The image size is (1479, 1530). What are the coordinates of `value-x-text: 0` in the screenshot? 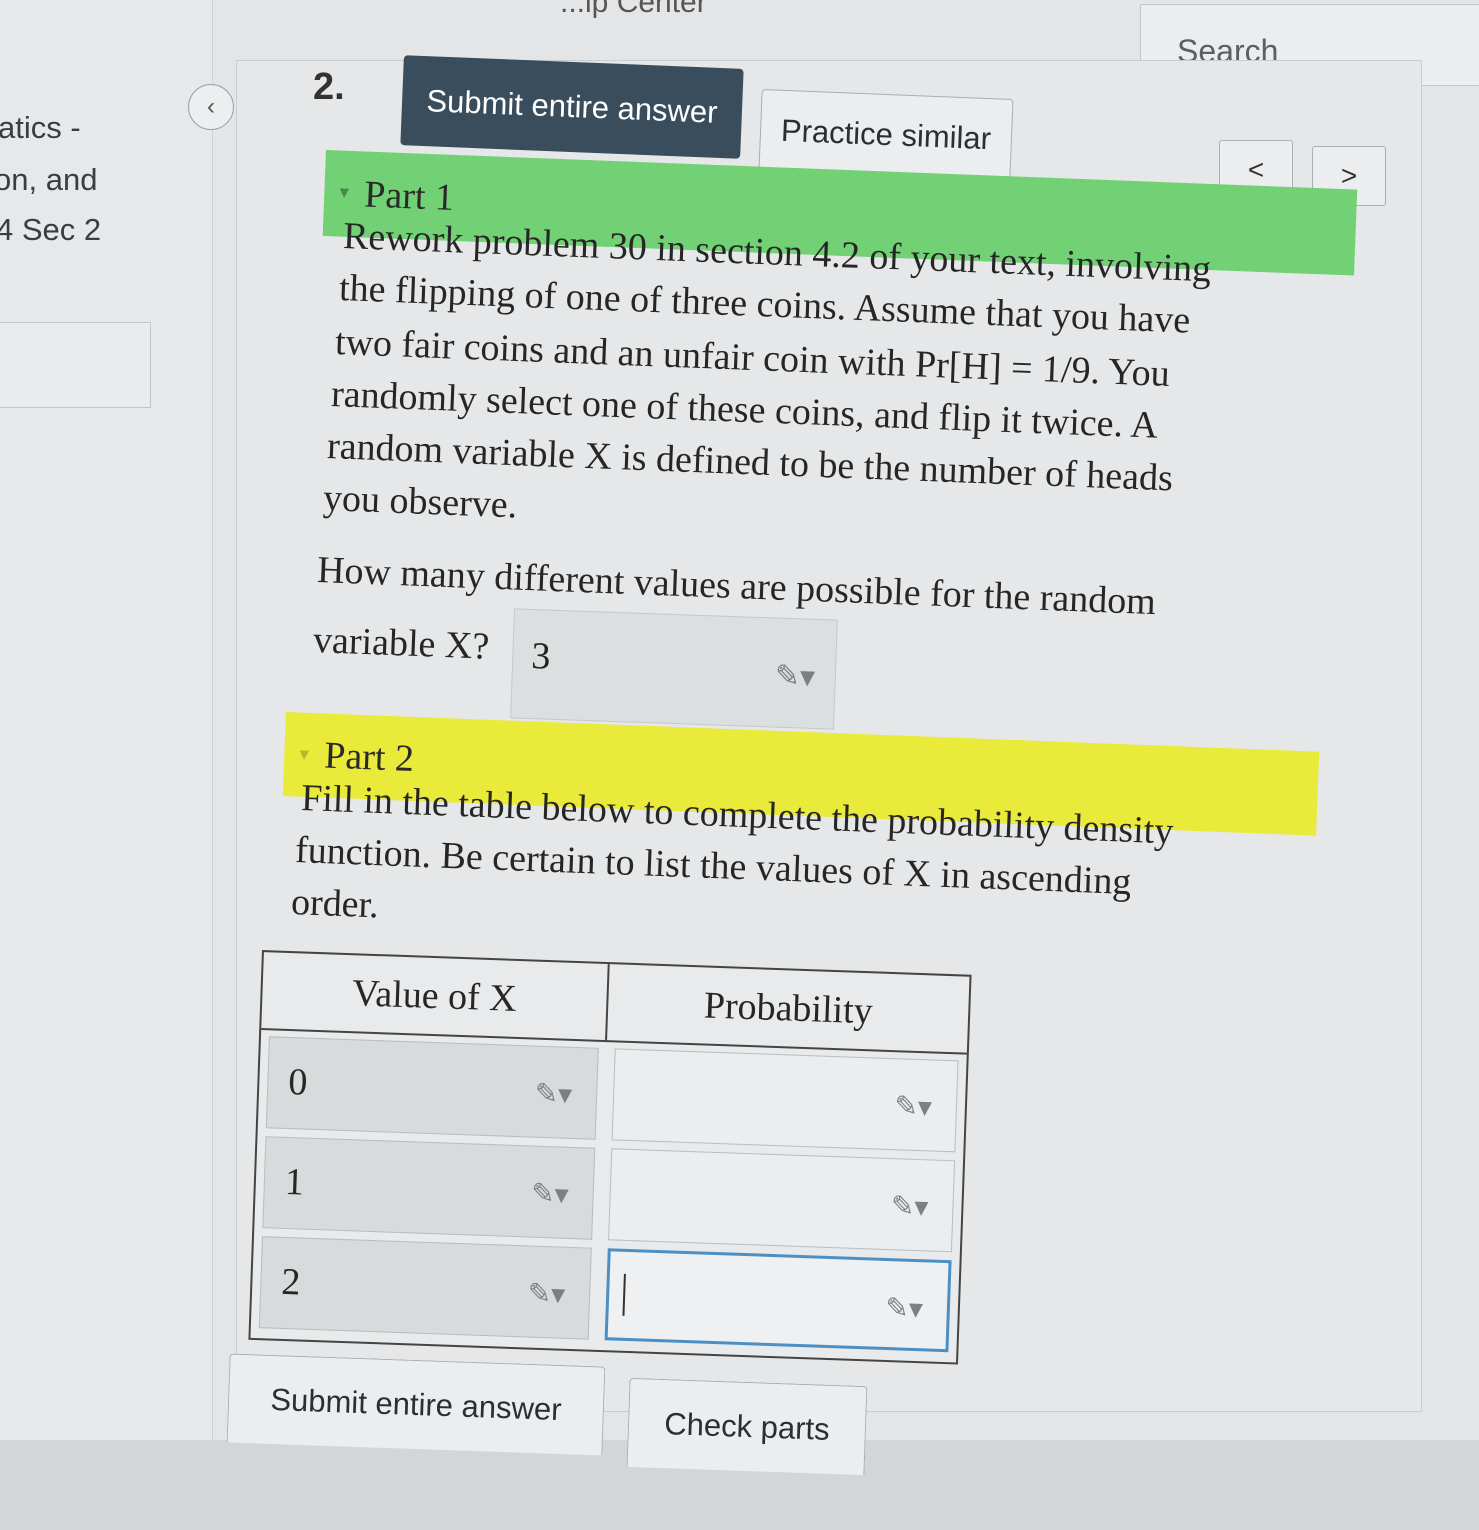 It's located at (298, 1082).